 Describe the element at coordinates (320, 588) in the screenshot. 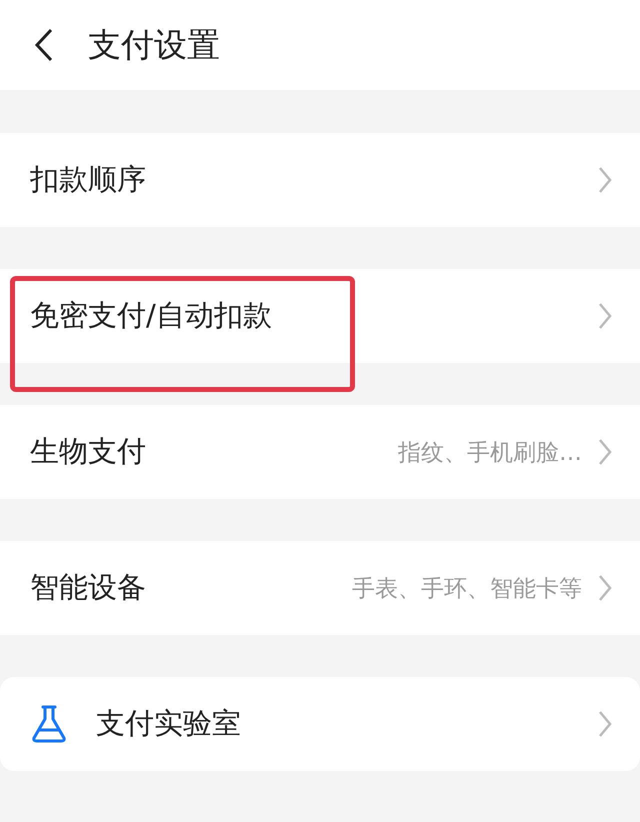

I see `settings-row: 智能设备 手表、手环、智能卡等` at that location.